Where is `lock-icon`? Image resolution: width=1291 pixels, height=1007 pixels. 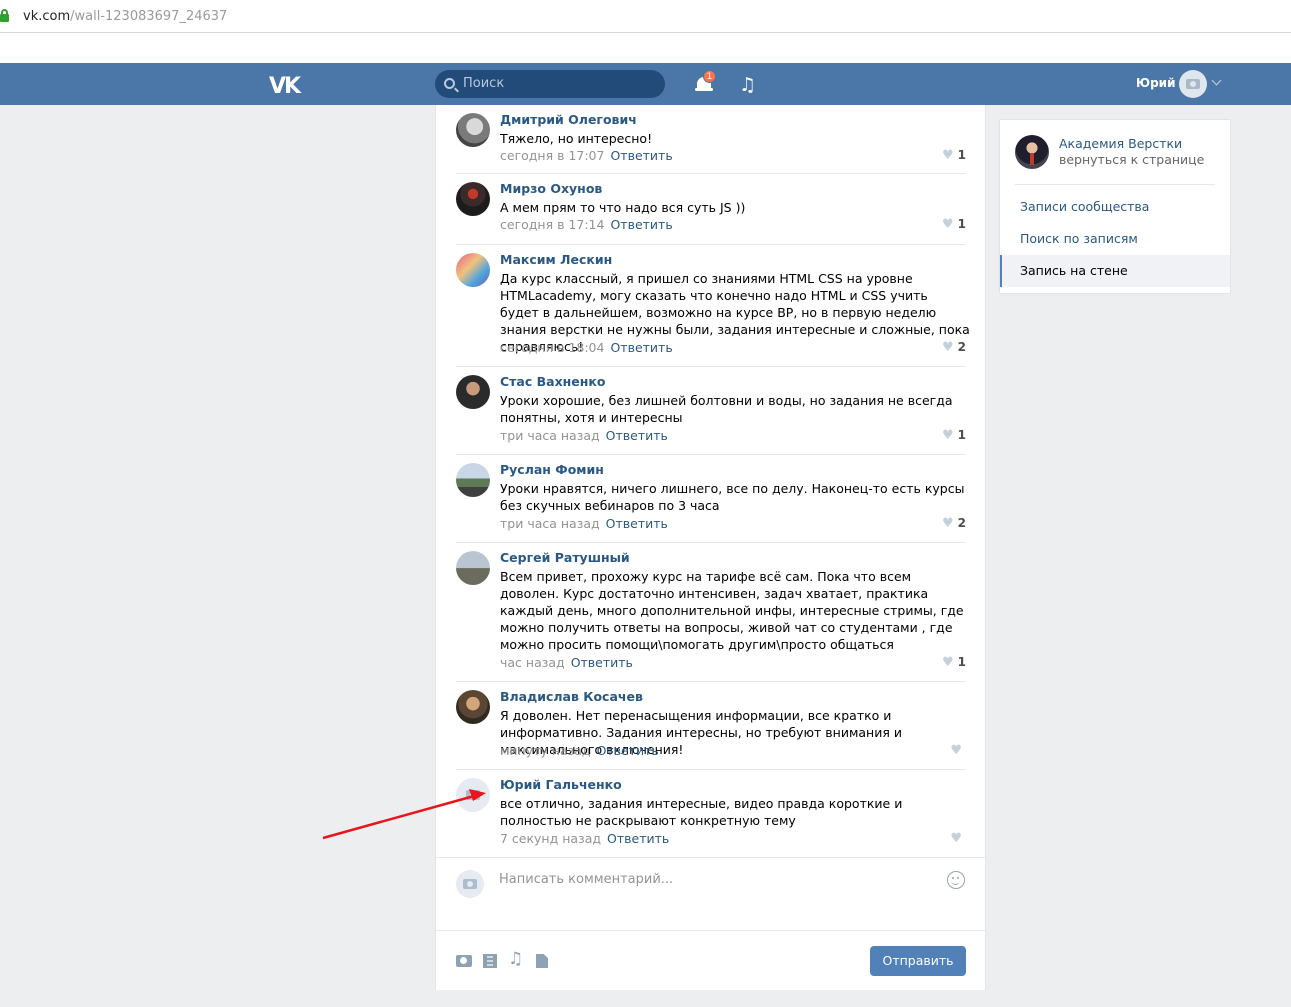
lock-icon is located at coordinates (4, 15).